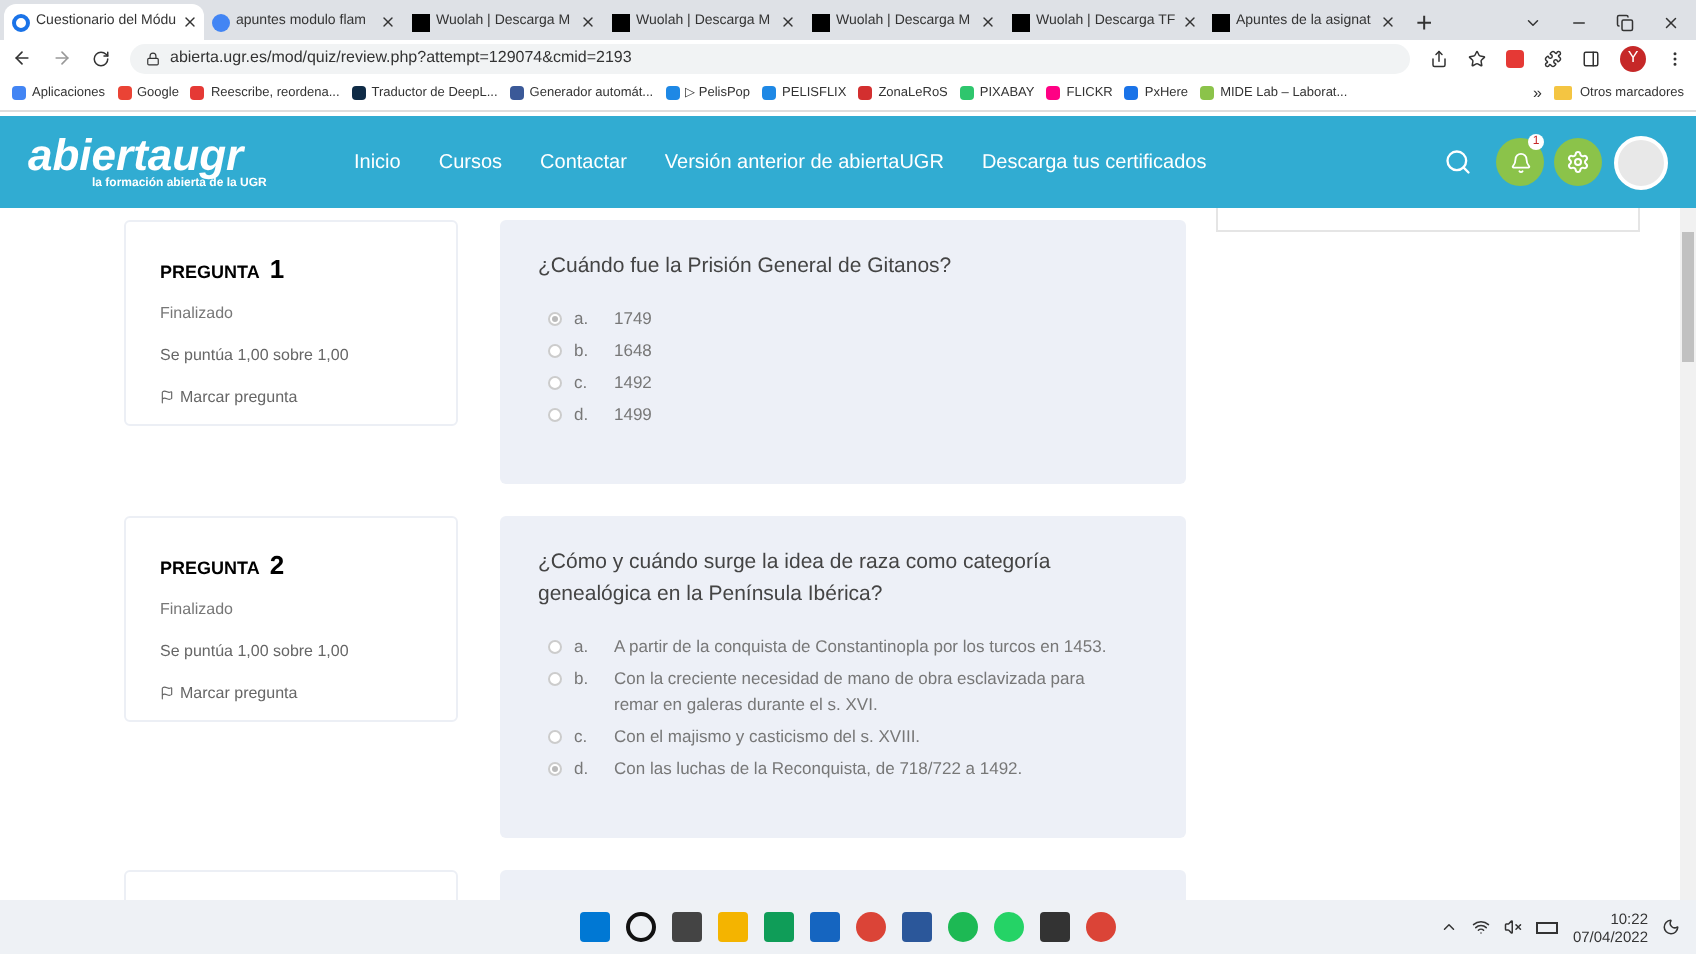  Describe the element at coordinates (101, 58) in the screenshot. I see `reload-icon` at that location.